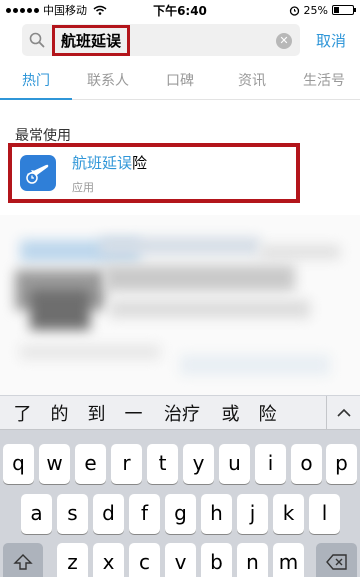 This screenshot has height=577, width=360. I want to click on key-m: m, so click(288, 560).